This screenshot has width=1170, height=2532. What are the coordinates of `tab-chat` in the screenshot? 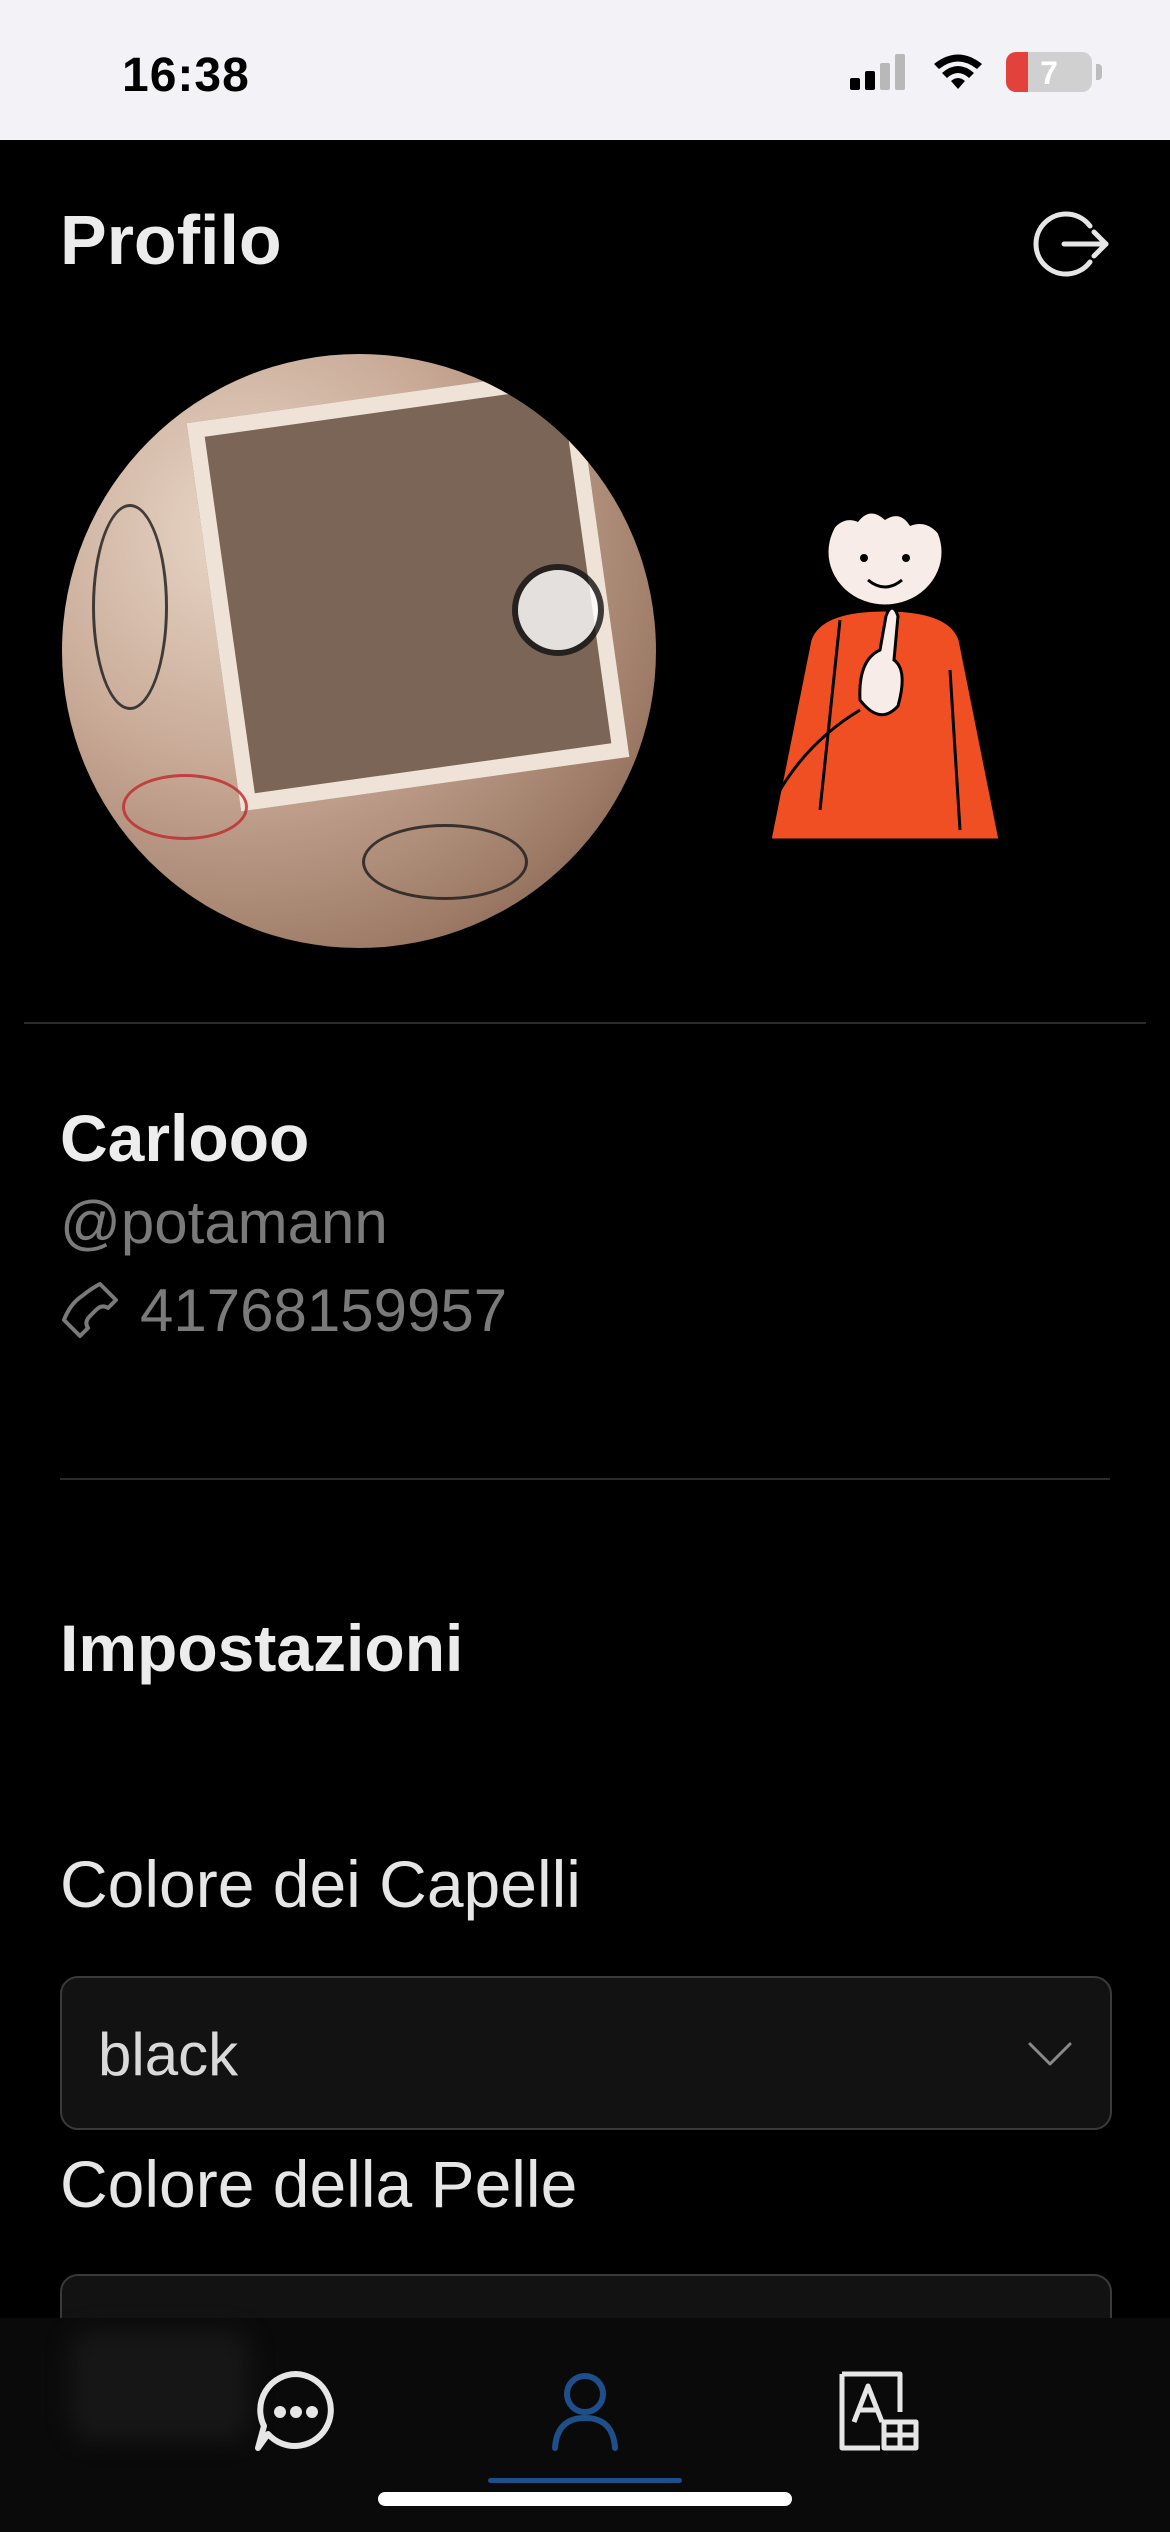 It's located at (296, 2410).